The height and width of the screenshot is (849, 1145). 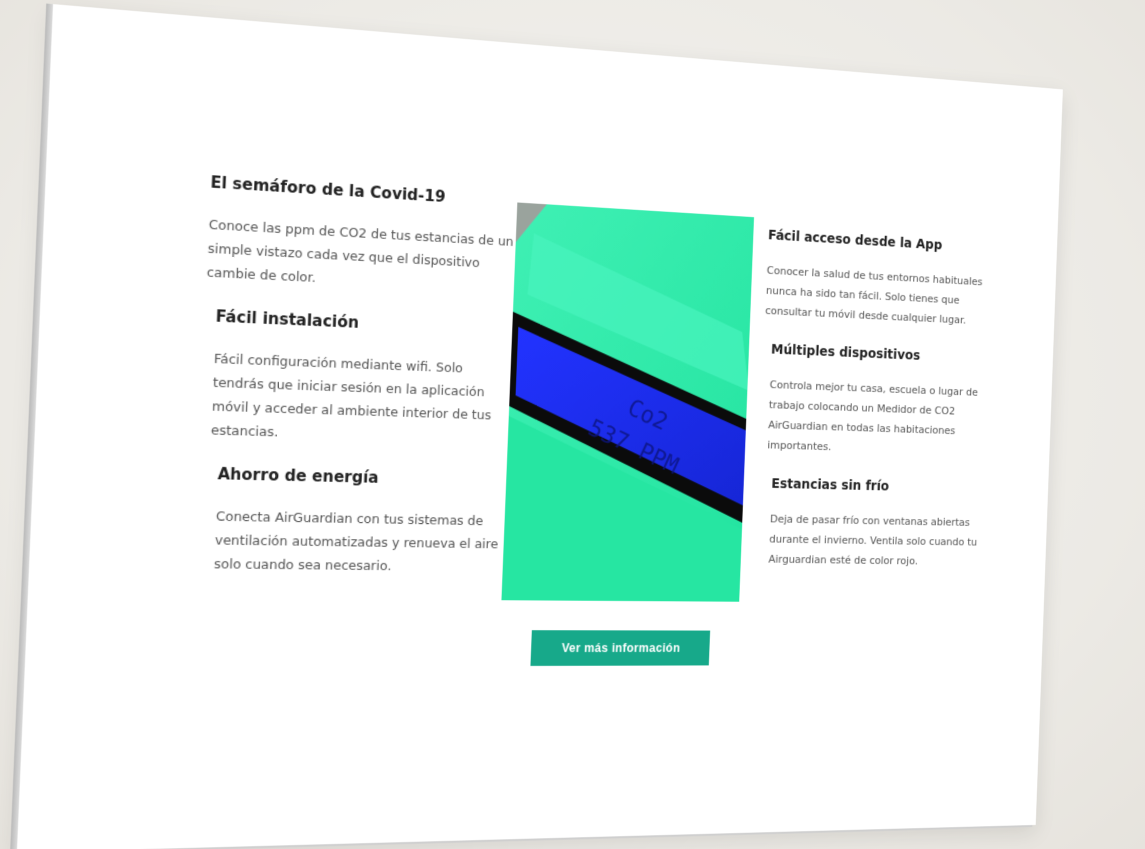 I want to click on more-info-button: Ver más información, so click(x=620, y=648).